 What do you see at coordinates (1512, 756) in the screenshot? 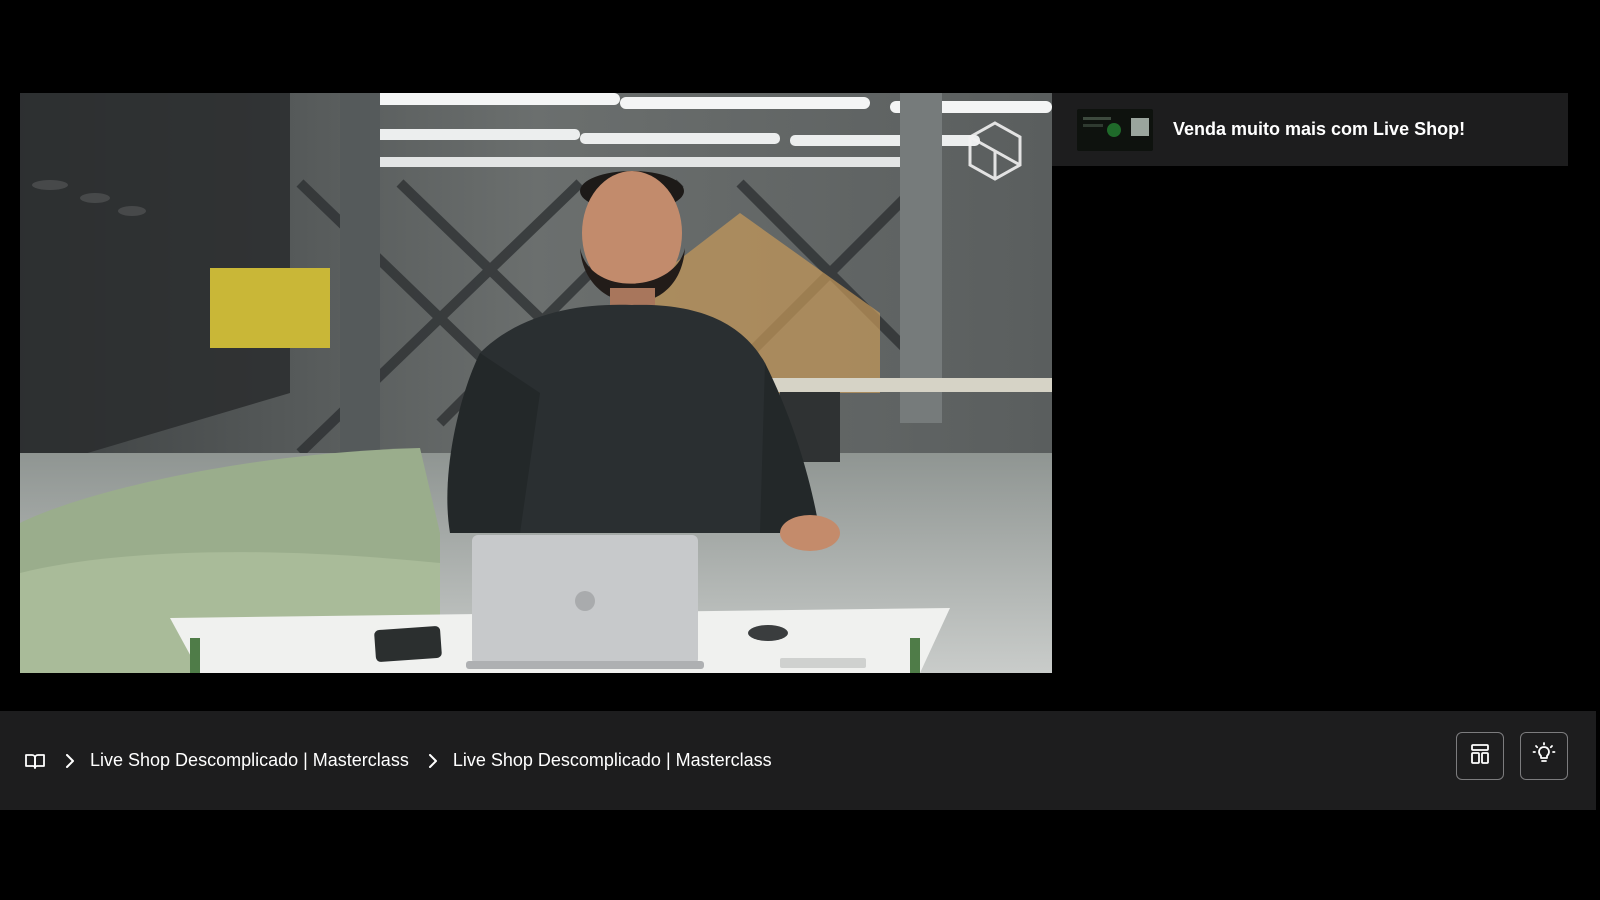
I see `bar-actions` at bounding box center [1512, 756].